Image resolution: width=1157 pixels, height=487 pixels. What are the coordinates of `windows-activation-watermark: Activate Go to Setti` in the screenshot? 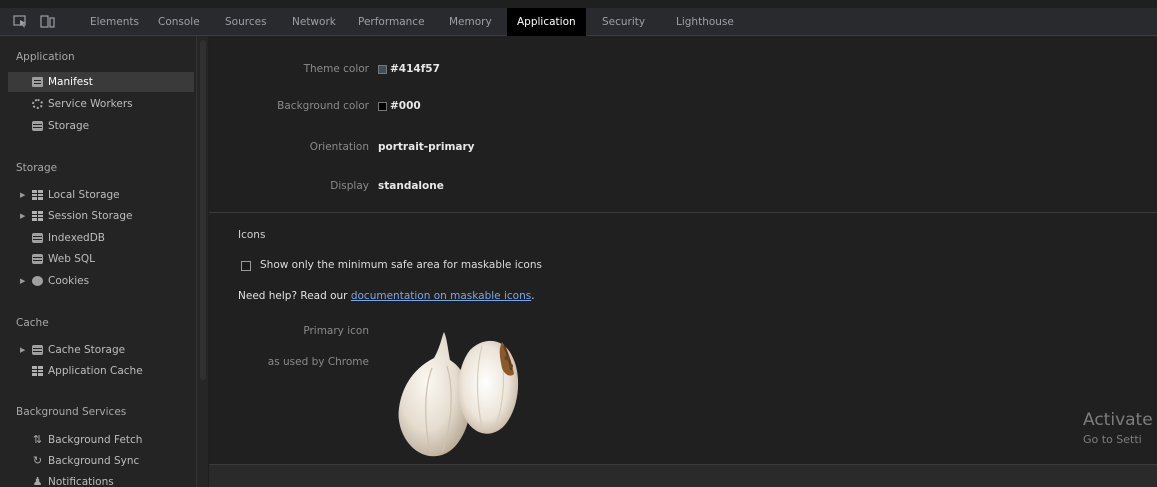 It's located at (1118, 428).